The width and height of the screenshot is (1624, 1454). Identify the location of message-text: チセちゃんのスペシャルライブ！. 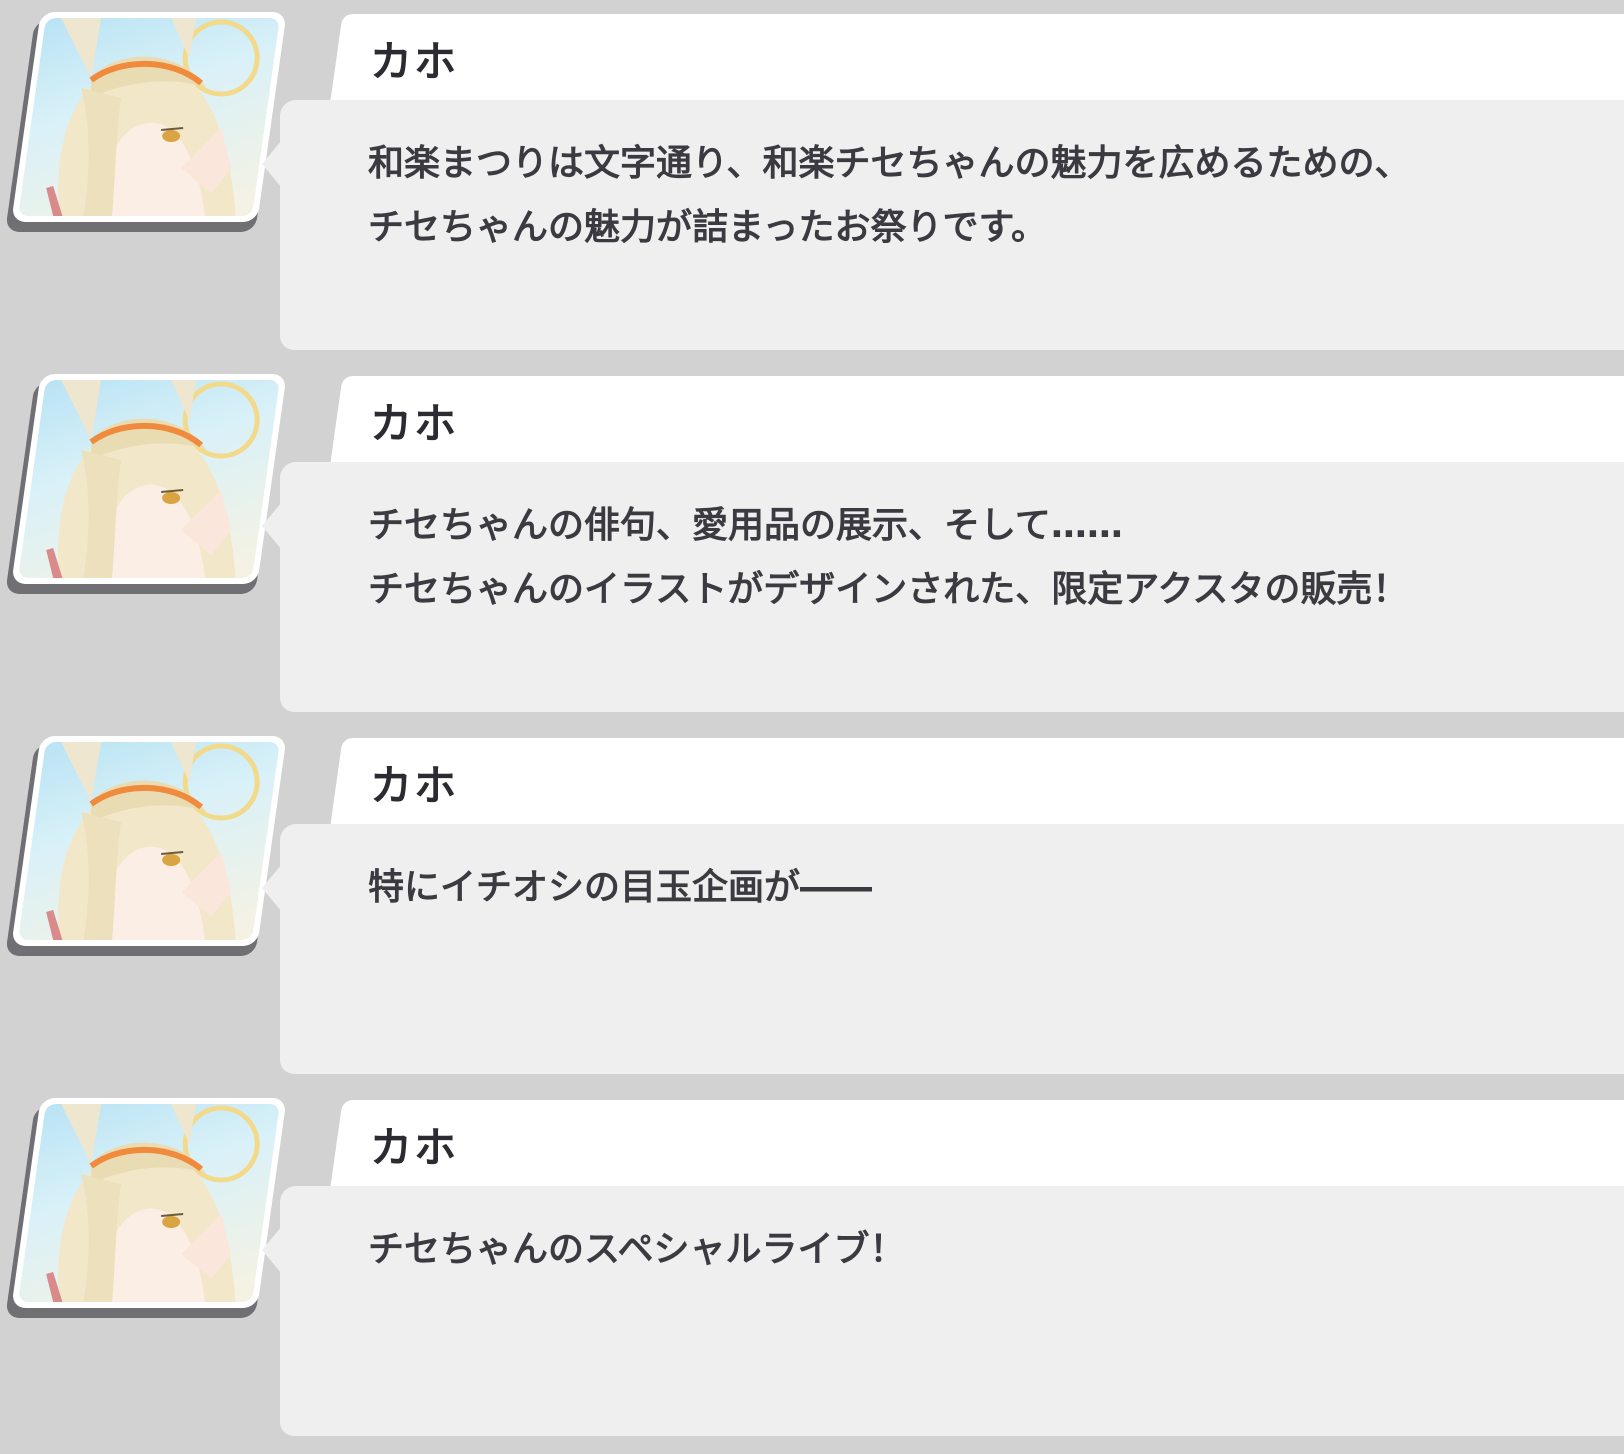
(637, 1249).